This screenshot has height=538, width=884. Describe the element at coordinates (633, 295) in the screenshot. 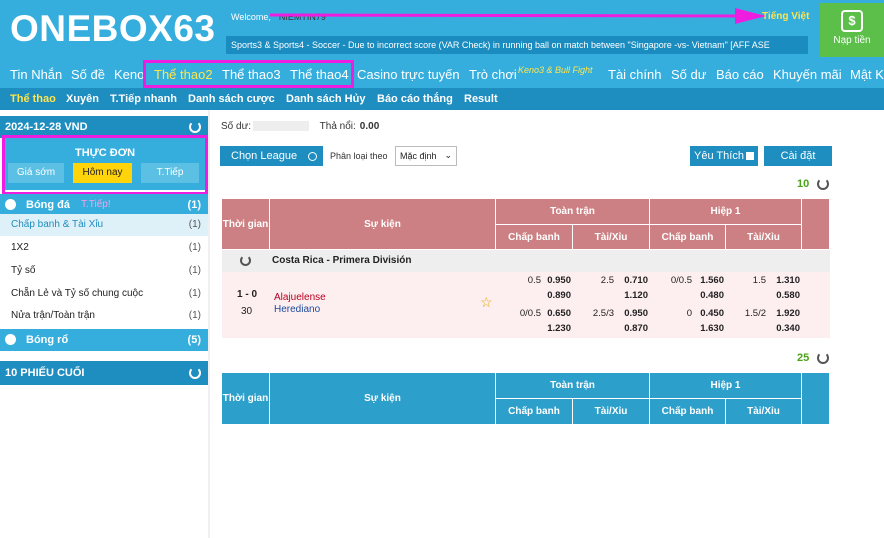

I see `odd-value: 1.120` at that location.